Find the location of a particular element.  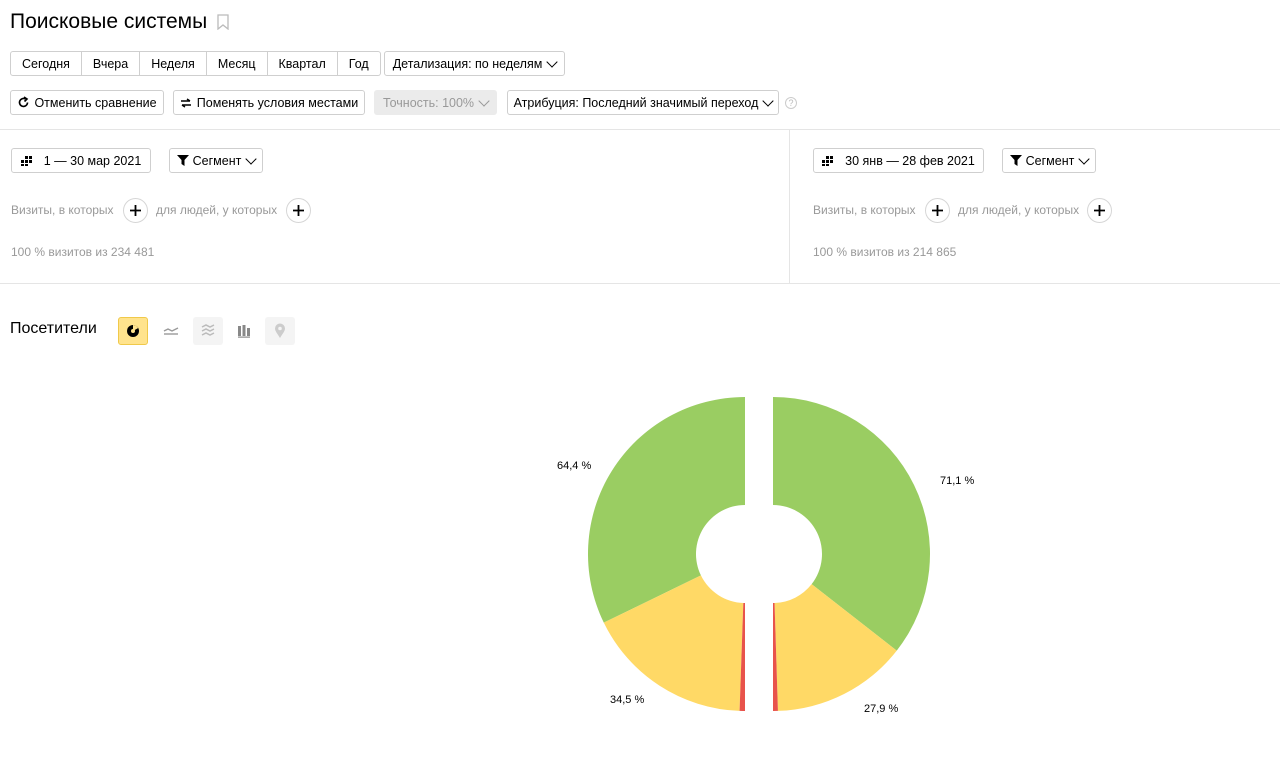

pie-label-right-green: 71,1 % is located at coordinates (957, 481).